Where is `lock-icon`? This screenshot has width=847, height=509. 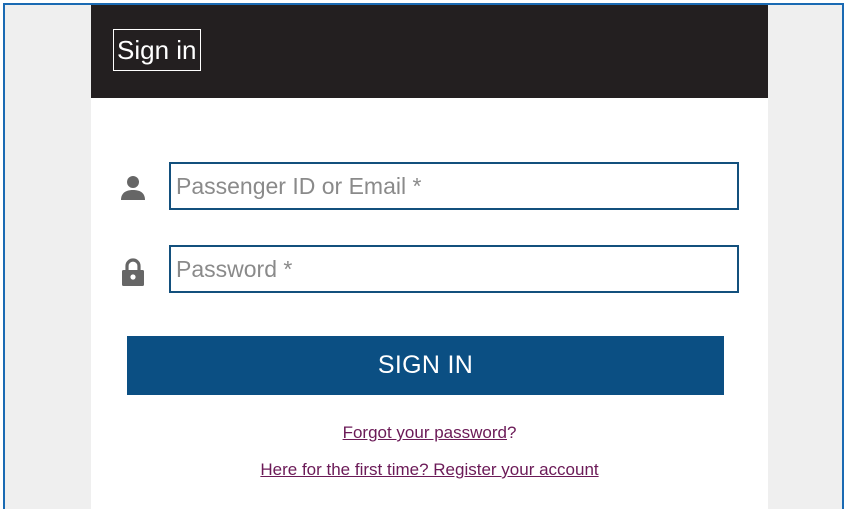
lock-icon is located at coordinates (133, 272).